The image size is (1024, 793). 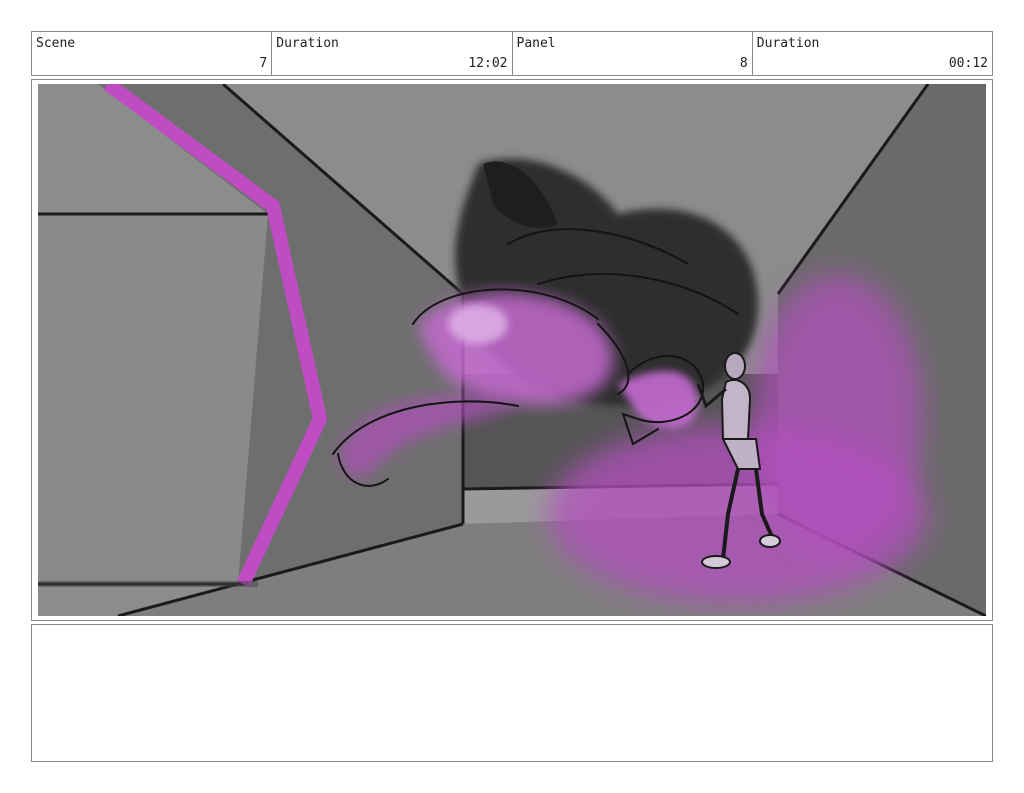 I want to click on panel-duration-value: 00:12, so click(x=968, y=63).